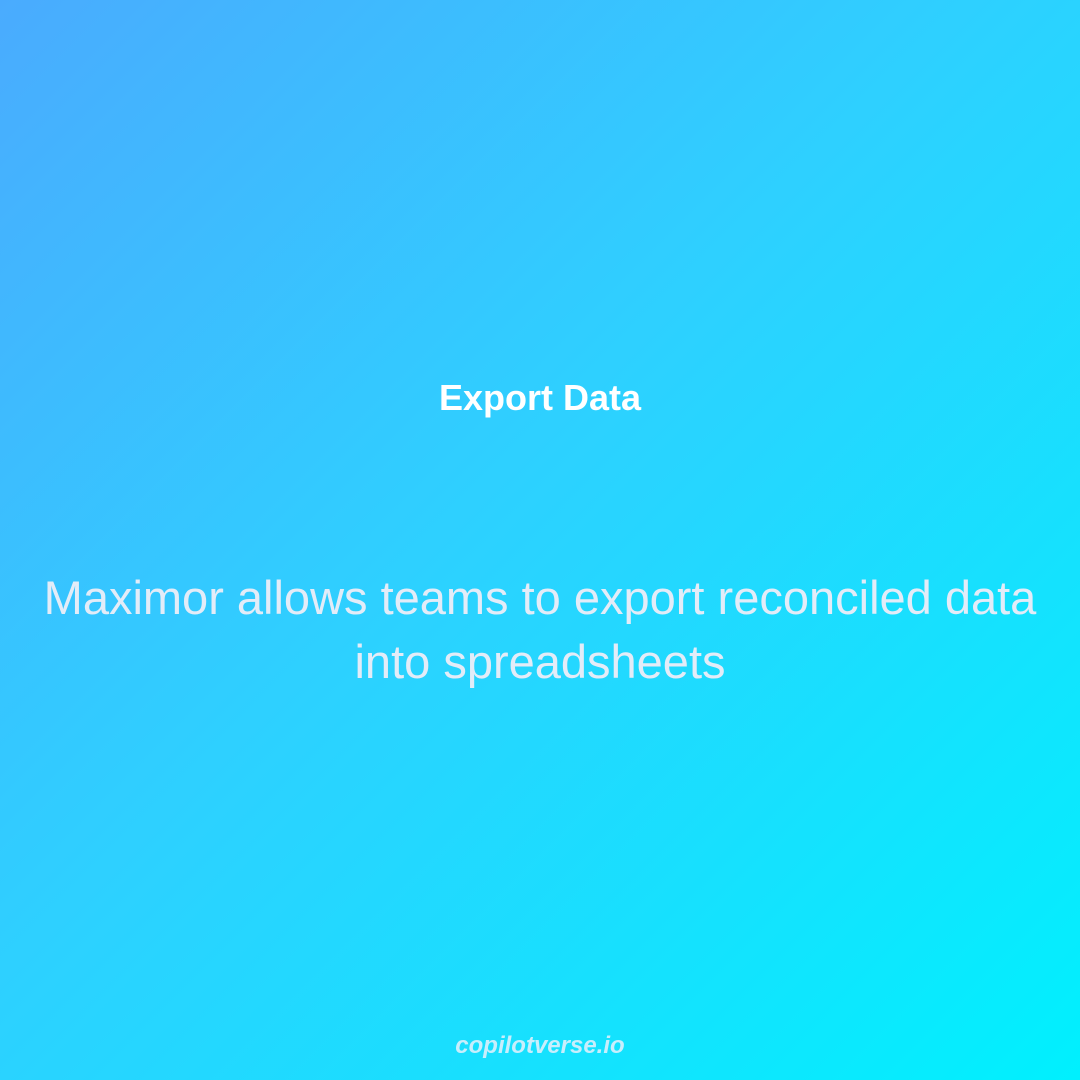  What do you see at coordinates (540, 397) in the screenshot?
I see `slide-title: Export Data` at bounding box center [540, 397].